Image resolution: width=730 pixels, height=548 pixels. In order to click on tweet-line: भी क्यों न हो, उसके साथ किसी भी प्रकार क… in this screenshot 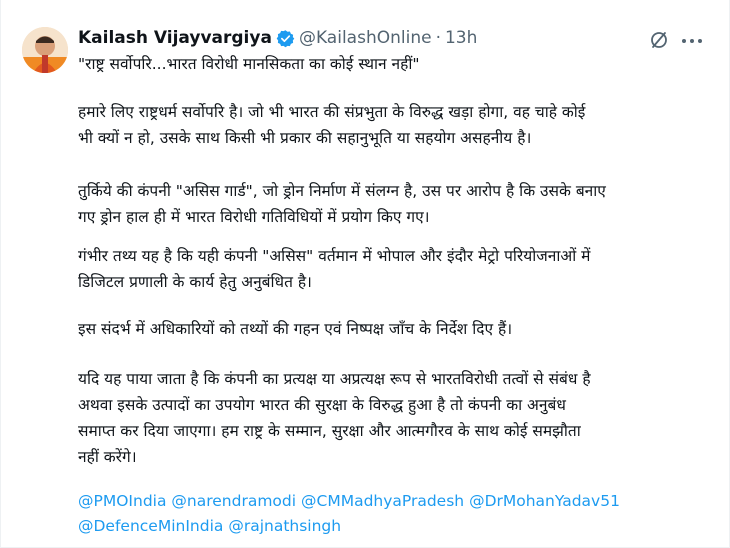, I will do `click(305, 138)`.